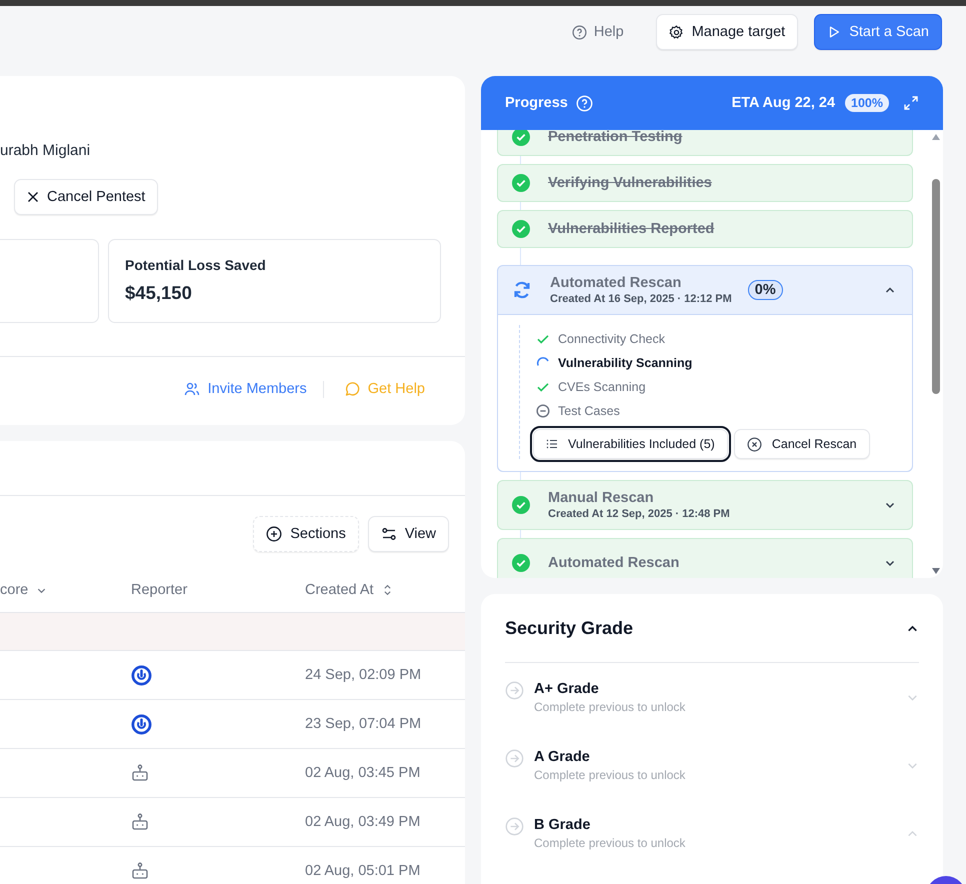  What do you see at coordinates (598, 32) in the screenshot?
I see `help-button: Help` at bounding box center [598, 32].